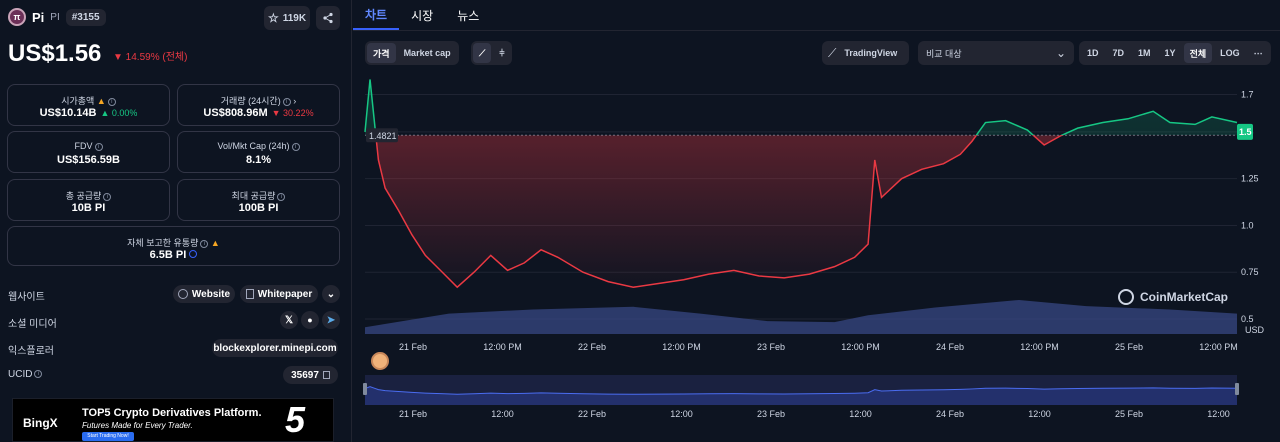 The width and height of the screenshot is (1280, 442). I want to click on share-button, so click(328, 18).